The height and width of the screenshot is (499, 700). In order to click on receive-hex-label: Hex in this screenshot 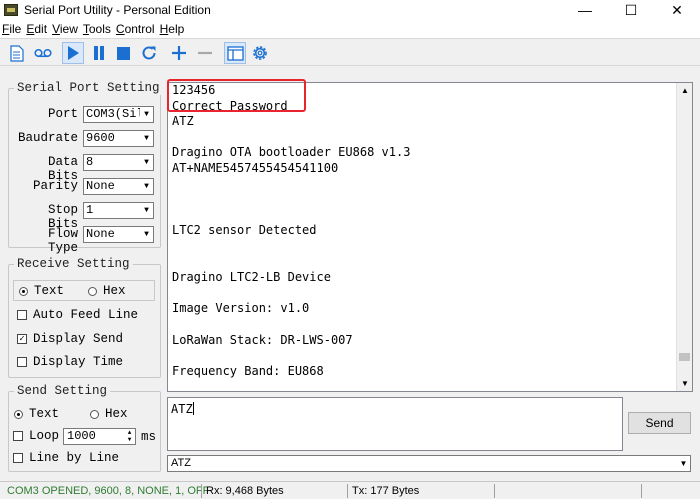, I will do `click(114, 291)`.